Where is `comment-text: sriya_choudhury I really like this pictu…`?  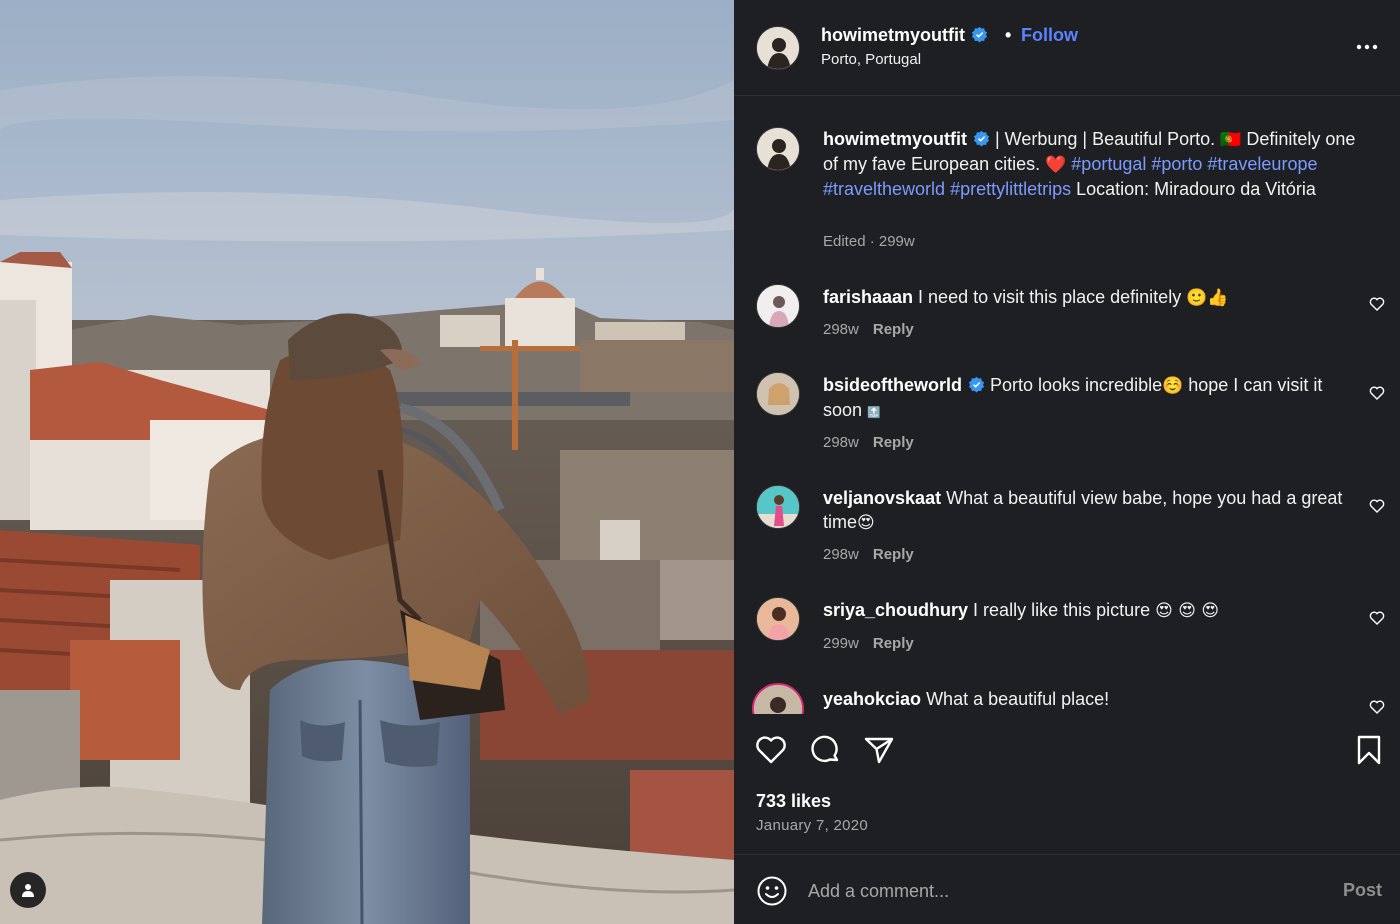
comment-text: sriya_choudhury I really like this pictu… is located at coordinates (1093, 610).